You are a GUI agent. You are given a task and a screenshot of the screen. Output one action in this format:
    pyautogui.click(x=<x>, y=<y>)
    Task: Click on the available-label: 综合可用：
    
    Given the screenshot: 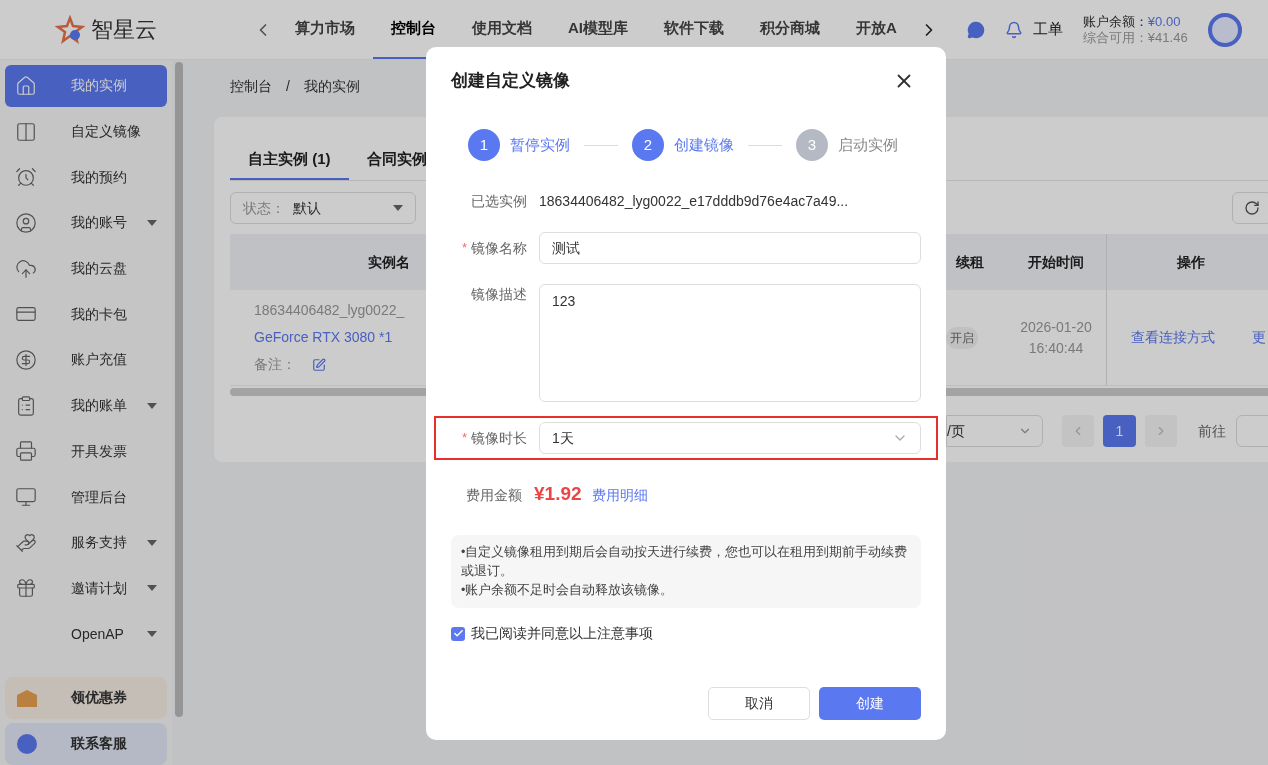 What is the action you would take?
    pyautogui.click(x=1115, y=37)
    